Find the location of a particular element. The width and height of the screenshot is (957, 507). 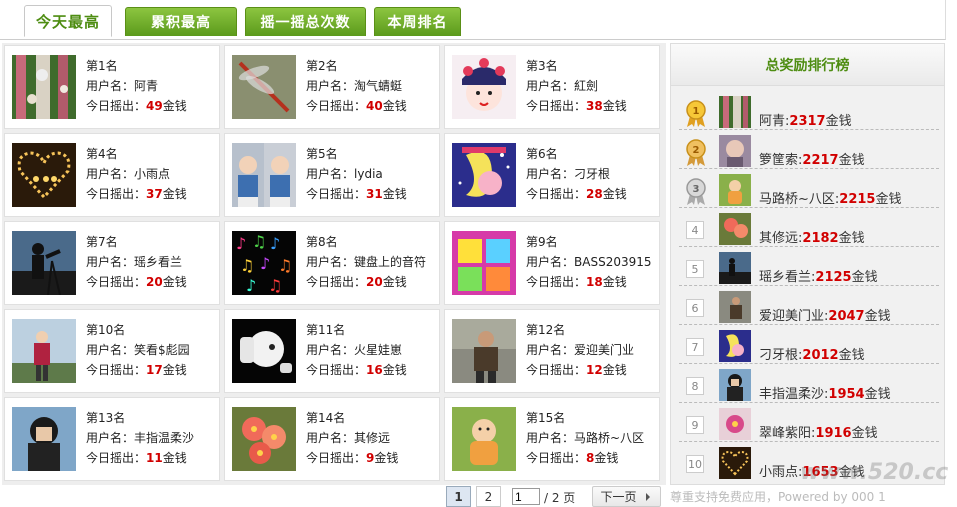

rank-card-4: 第4名 用户名：小雨点 今日摇出：37金钱 is located at coordinates (112, 175).